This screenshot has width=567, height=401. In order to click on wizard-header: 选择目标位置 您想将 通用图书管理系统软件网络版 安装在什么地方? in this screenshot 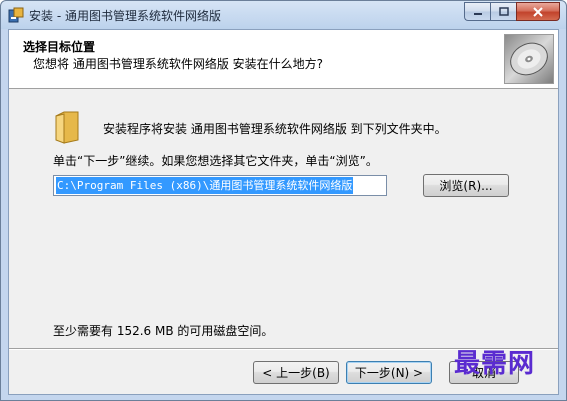, I will do `click(283, 59)`.